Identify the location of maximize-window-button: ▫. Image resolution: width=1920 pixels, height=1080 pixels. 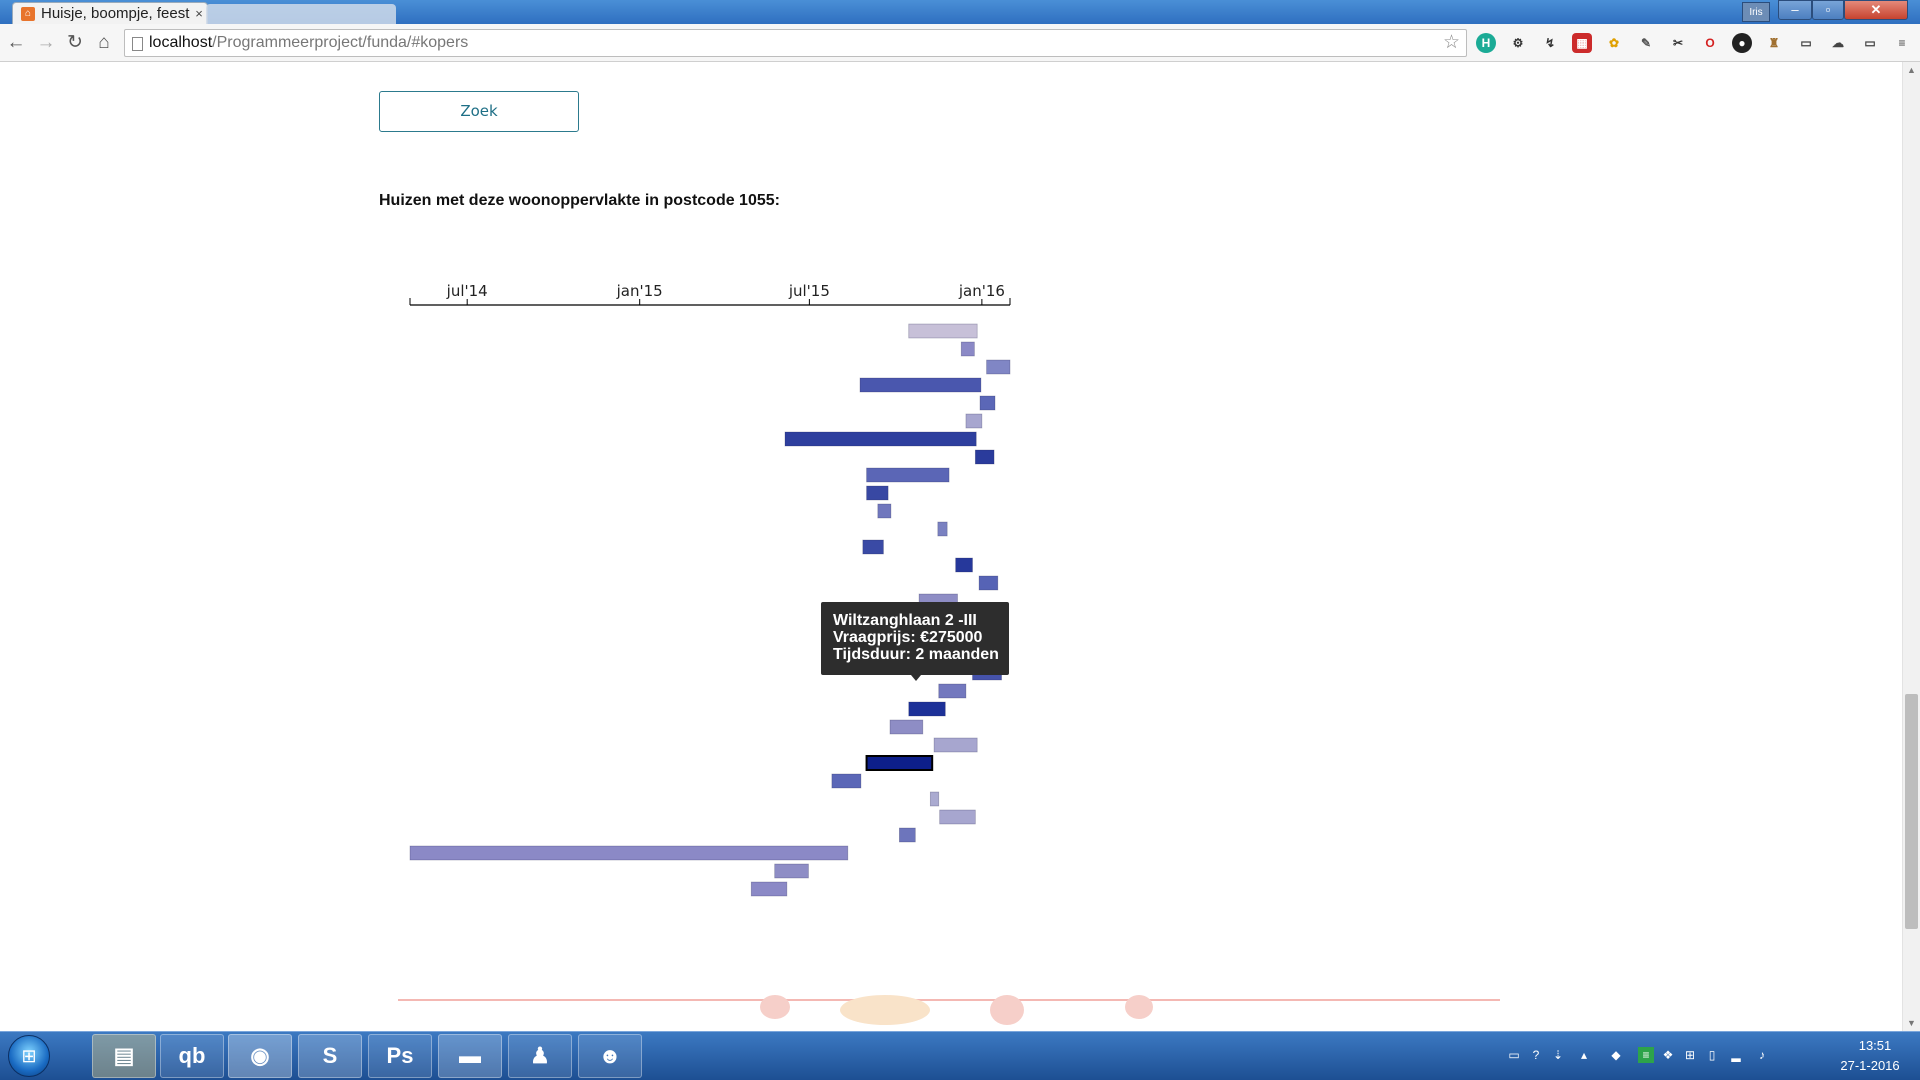
(1828, 10).